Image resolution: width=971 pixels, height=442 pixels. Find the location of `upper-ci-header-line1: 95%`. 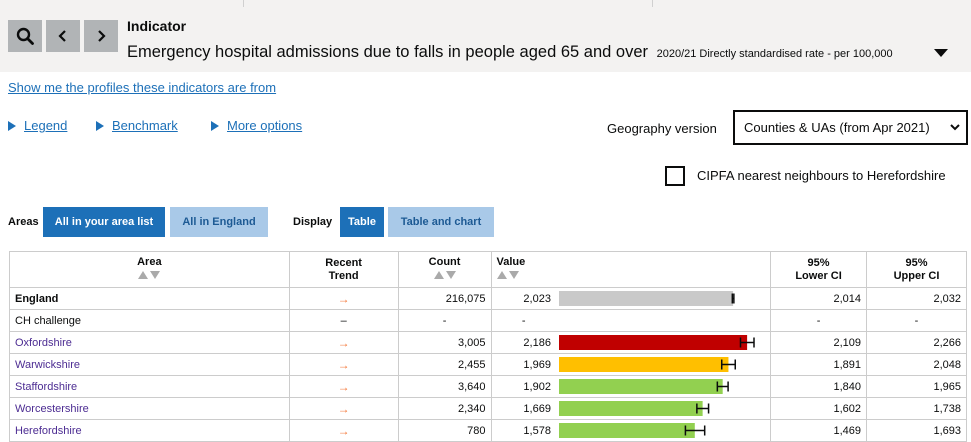

upper-ci-header-line1: 95% is located at coordinates (916, 262).